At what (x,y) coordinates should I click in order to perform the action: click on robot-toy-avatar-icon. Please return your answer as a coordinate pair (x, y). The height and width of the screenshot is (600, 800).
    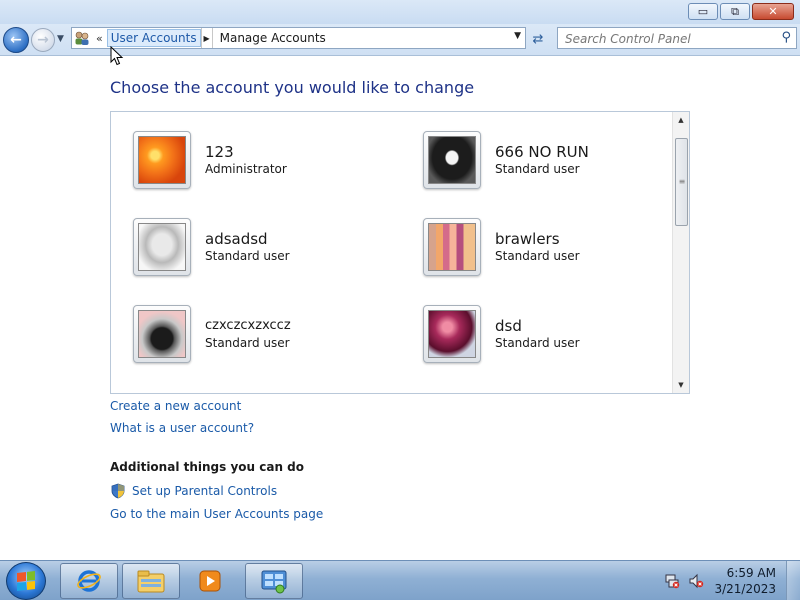
    Looking at the image, I should click on (162, 247).